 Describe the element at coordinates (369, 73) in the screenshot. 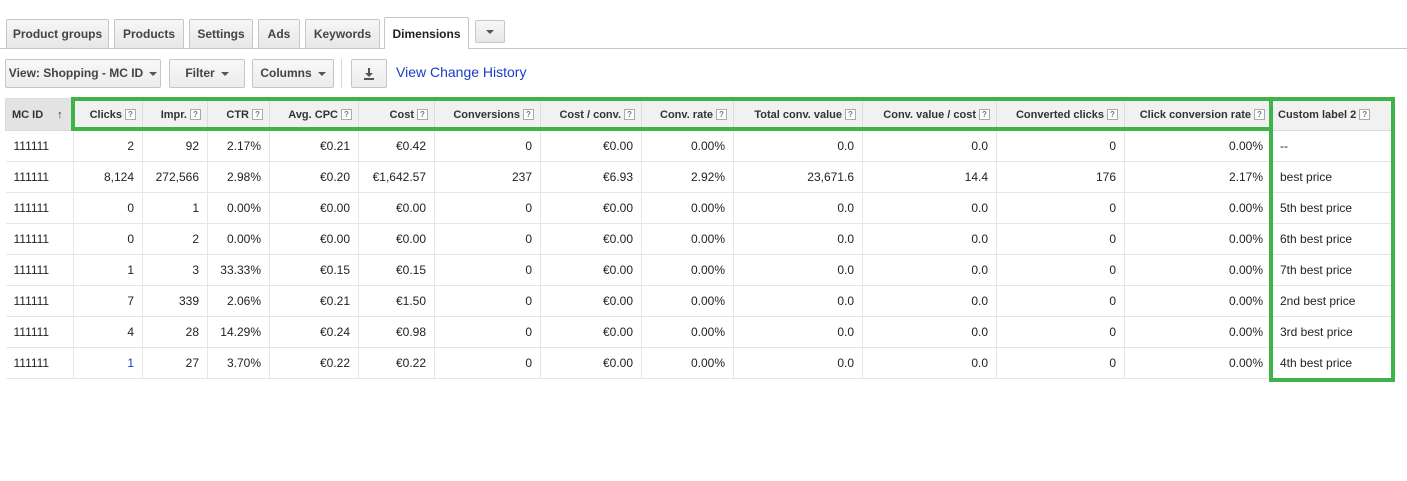

I see `download-button` at that location.